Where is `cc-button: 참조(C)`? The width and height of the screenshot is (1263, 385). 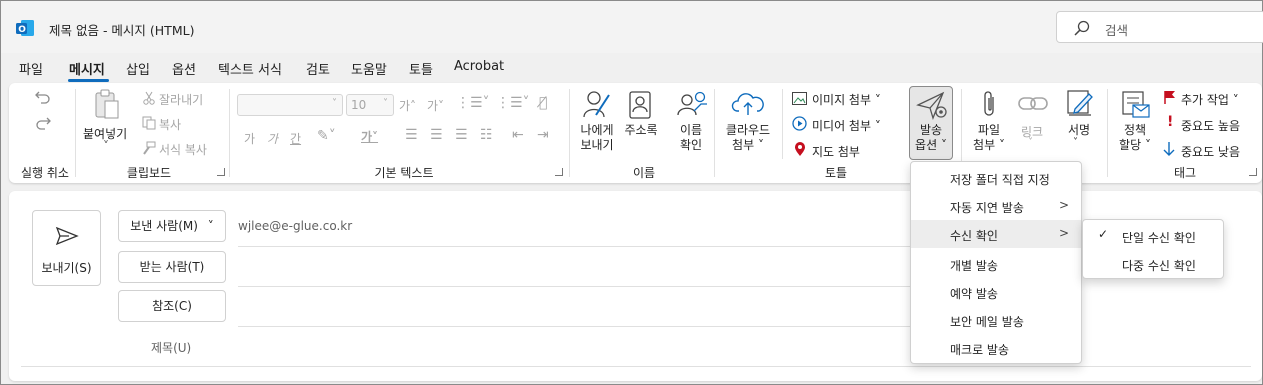
cc-button: 참조(C) is located at coordinates (172, 306).